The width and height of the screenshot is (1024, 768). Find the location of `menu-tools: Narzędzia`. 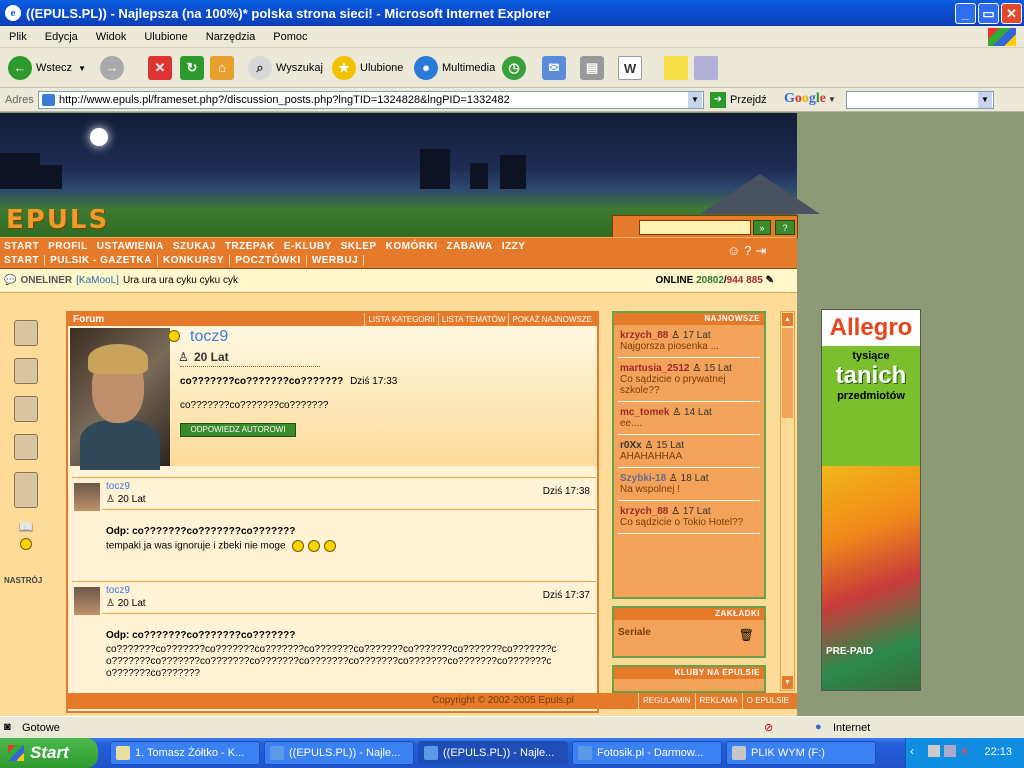

menu-tools: Narzędzia is located at coordinates (231, 37).